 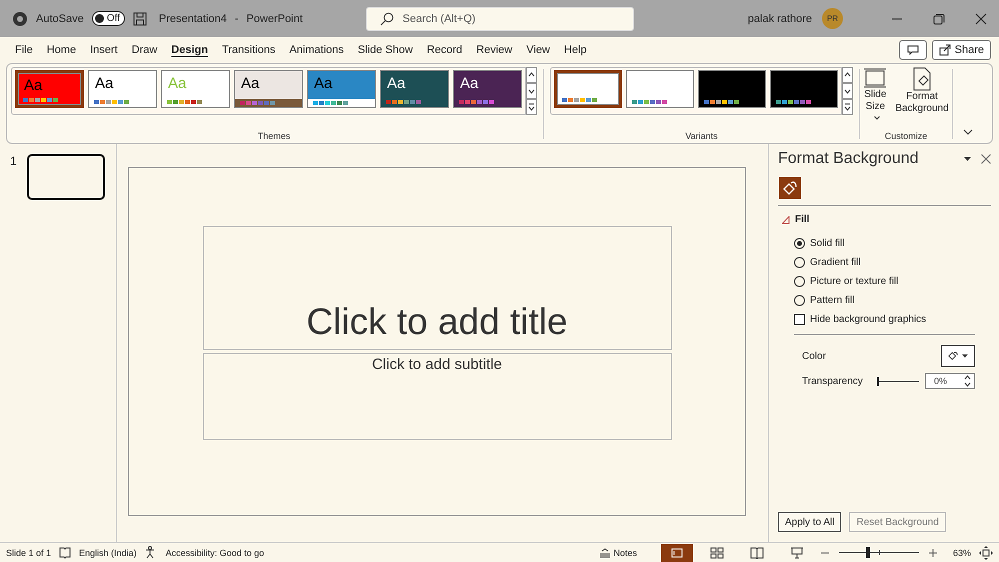 What do you see at coordinates (65, 177) in the screenshot?
I see `slide-thumbnail` at bounding box center [65, 177].